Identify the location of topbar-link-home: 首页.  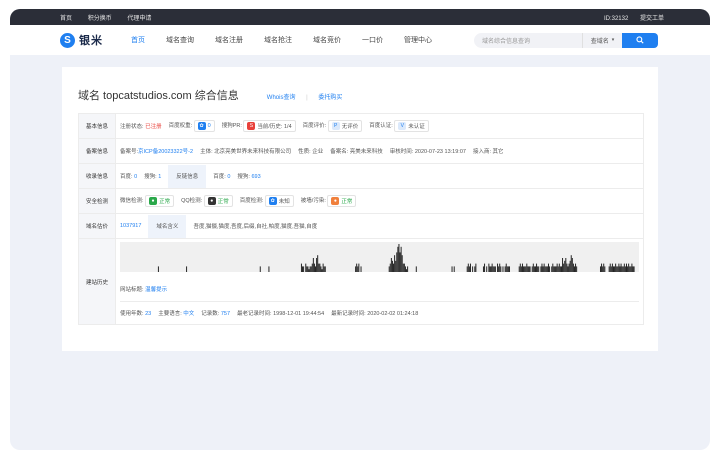
(66, 19).